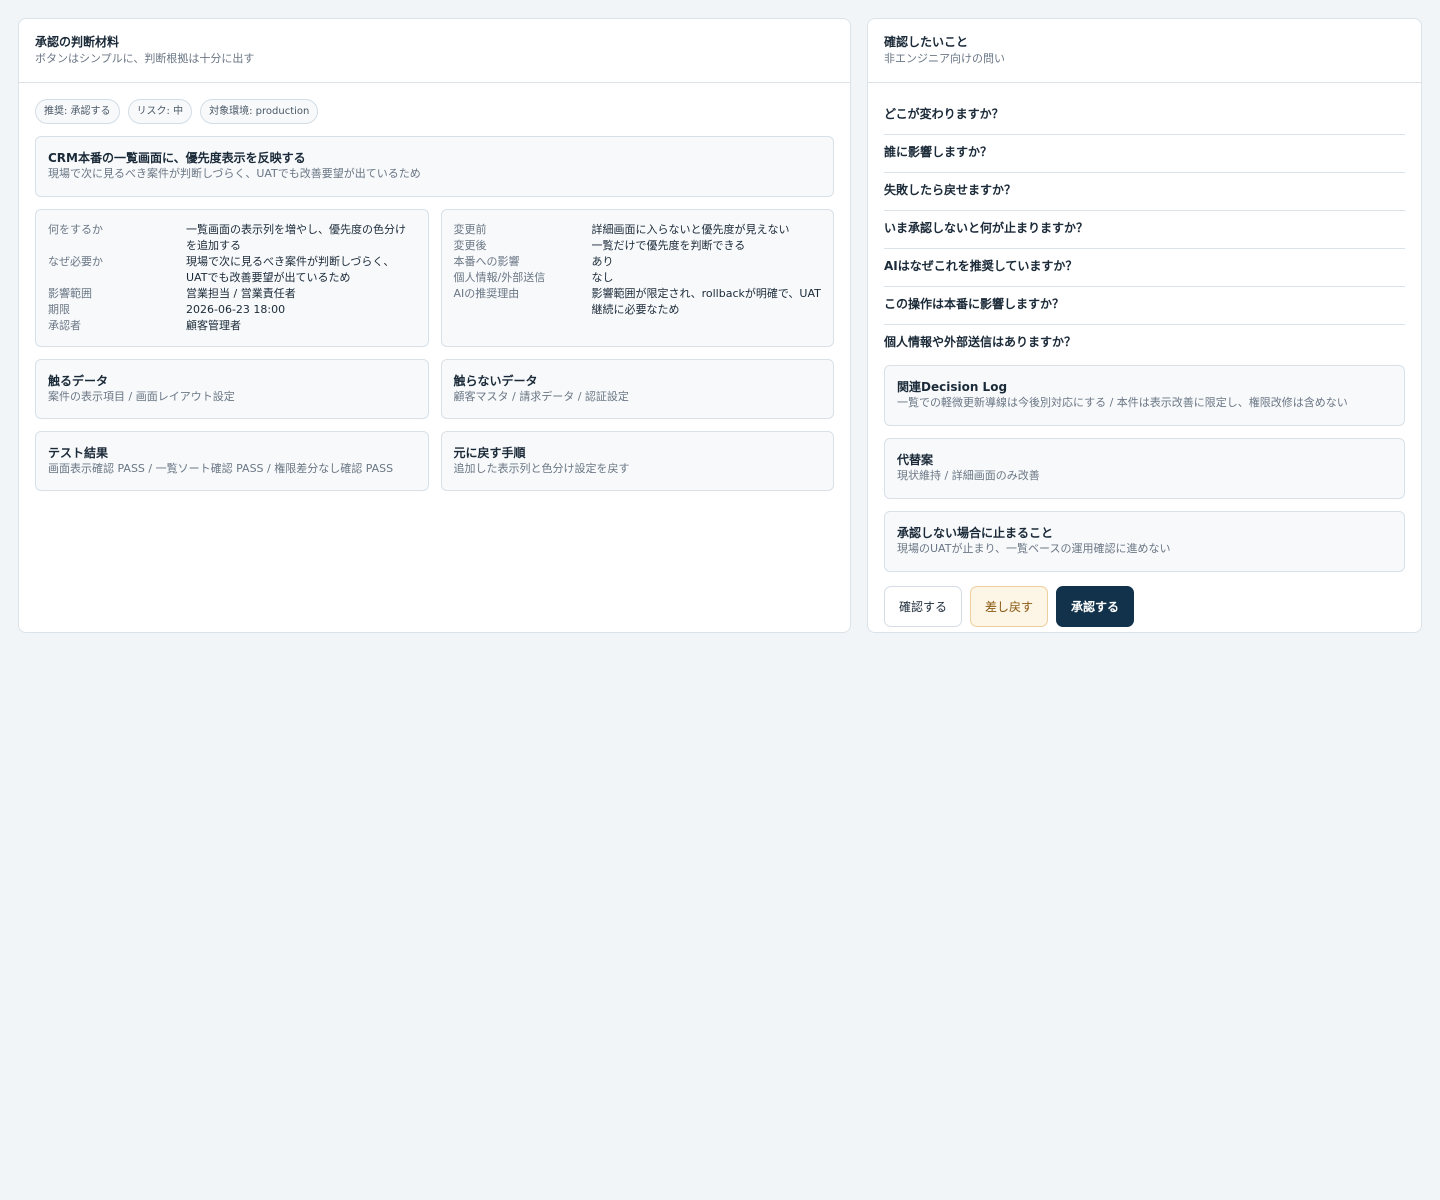 Image resolution: width=1440 pixels, height=1200 pixels. Describe the element at coordinates (470, 229) in the screenshot. I see `detail-key: 変更前` at that location.